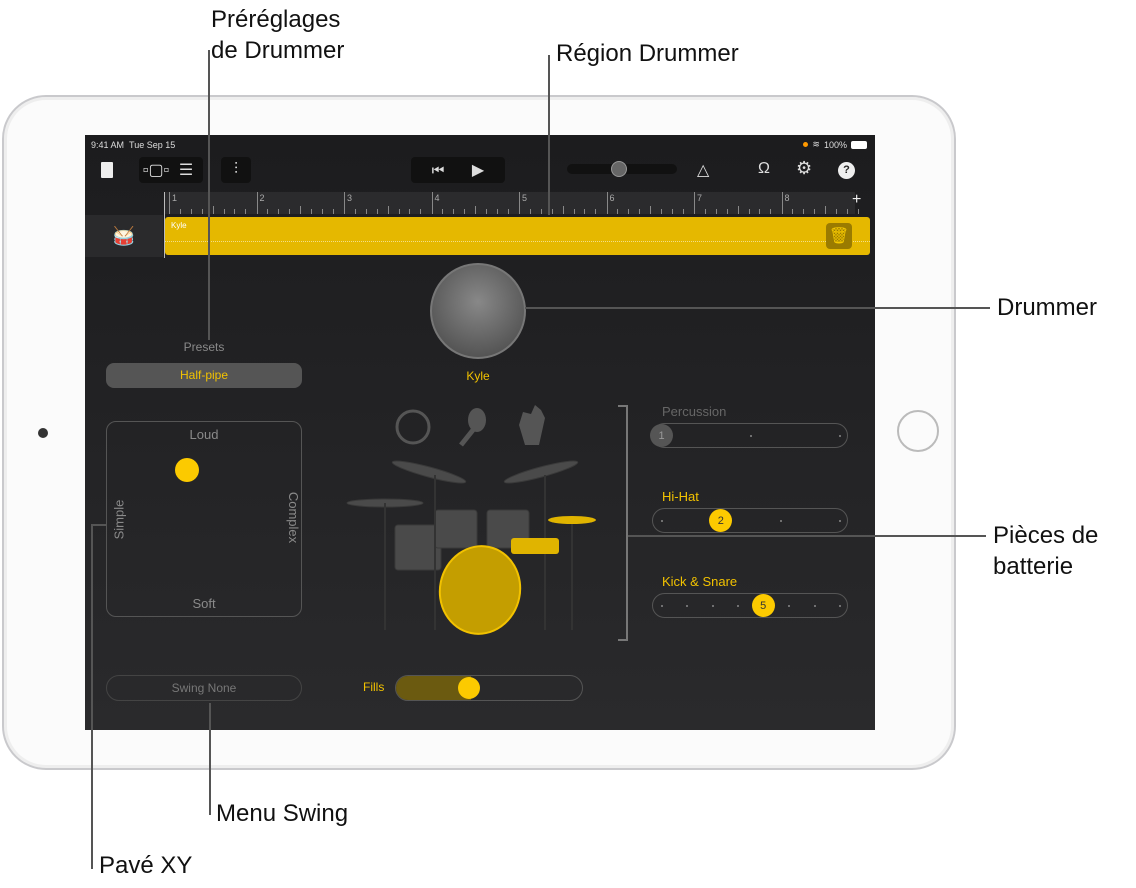 This screenshot has width=1136, height=888. What do you see at coordinates (179, 225) in the screenshot?
I see `region-name: Kyle` at bounding box center [179, 225].